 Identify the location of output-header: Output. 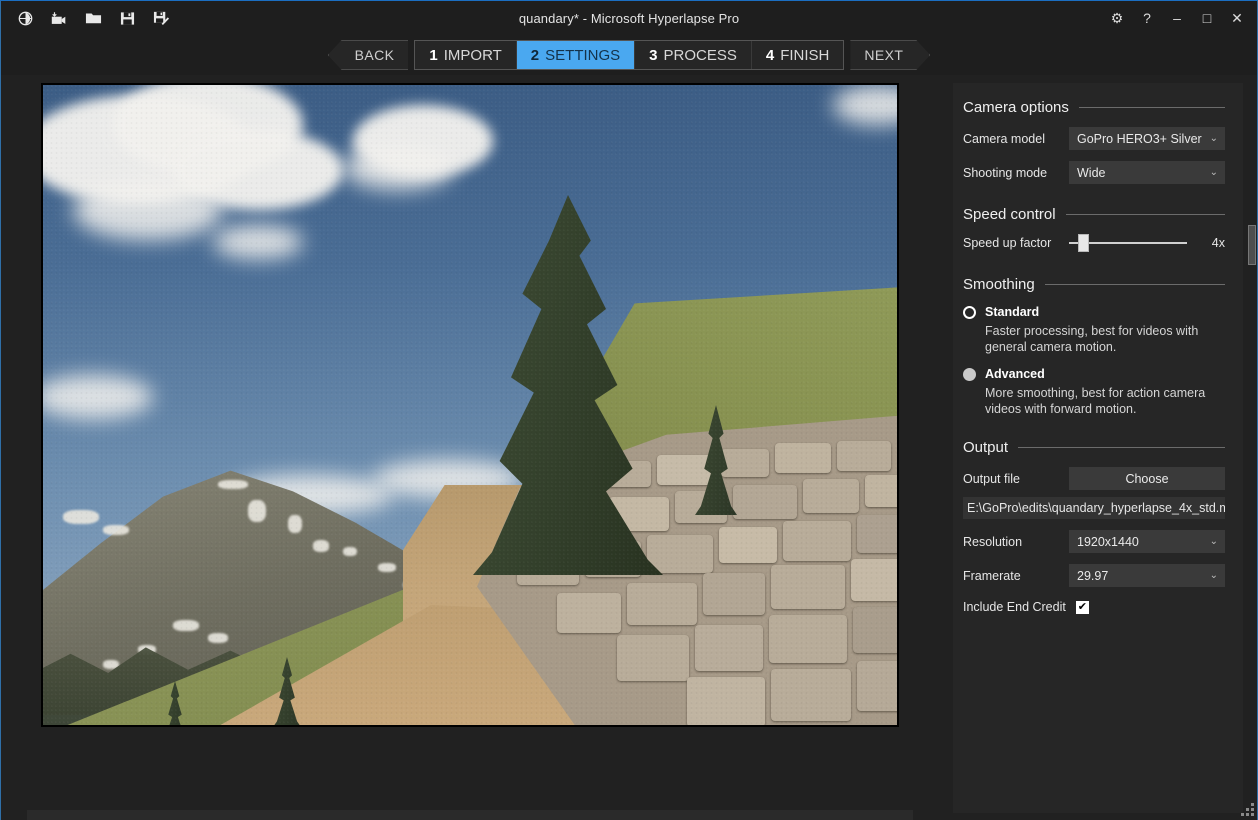
(1094, 447).